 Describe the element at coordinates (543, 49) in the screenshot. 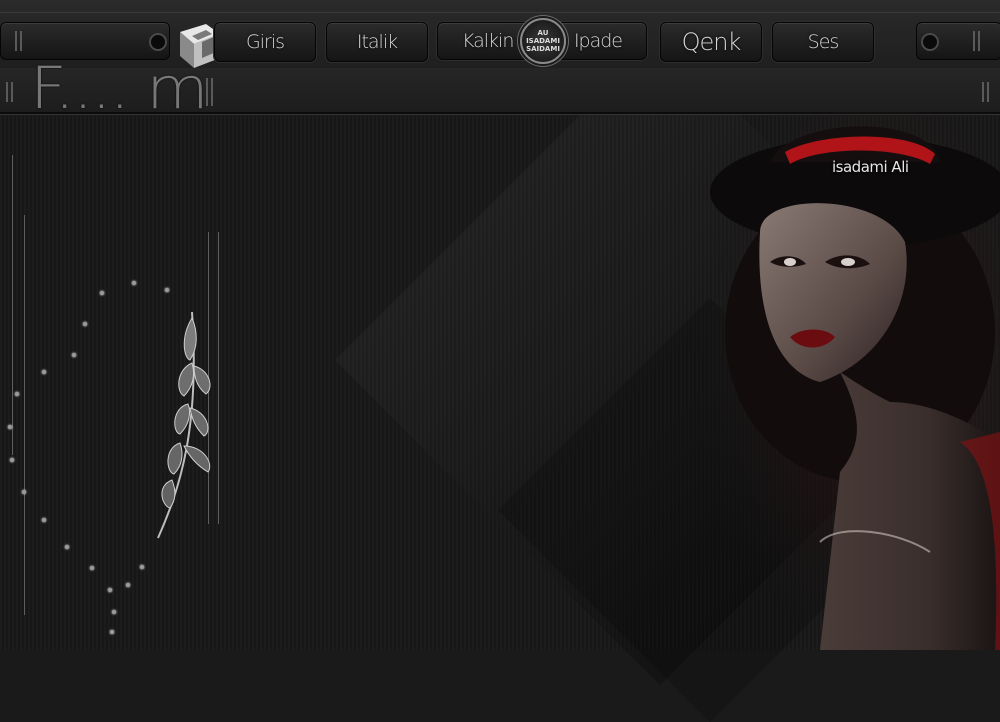

I see `badge-text-3: SAIDAMI` at that location.